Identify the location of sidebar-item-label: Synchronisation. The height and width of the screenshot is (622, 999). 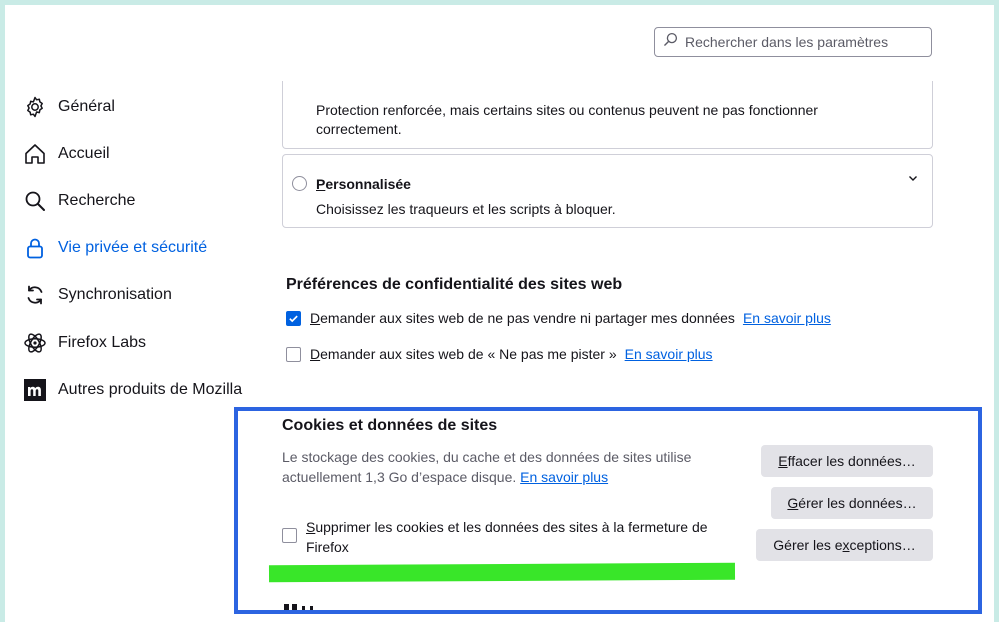
(115, 295).